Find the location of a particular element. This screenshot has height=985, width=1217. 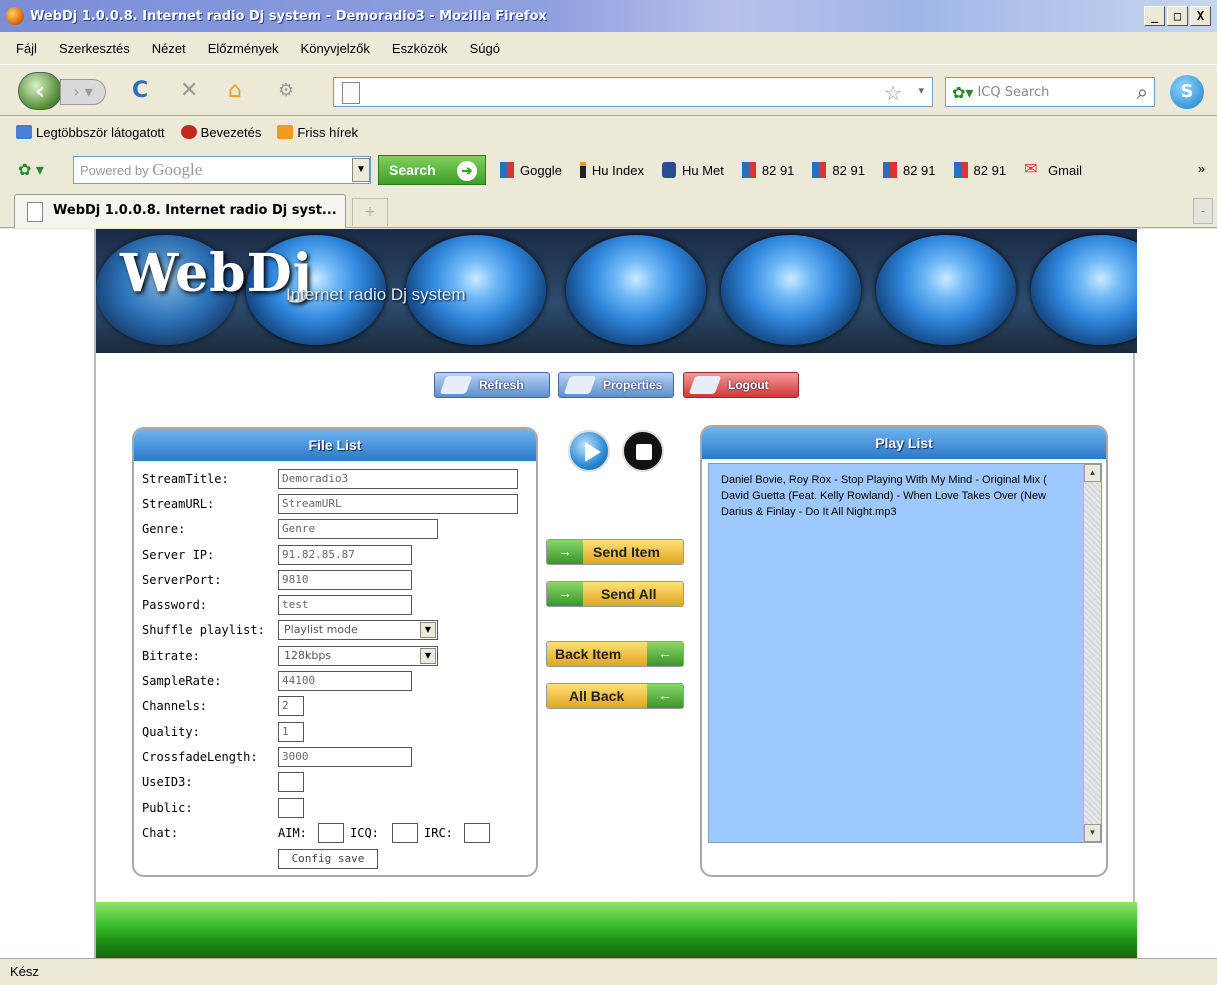

stream-url-input: StreamURL is located at coordinates (398, 504).